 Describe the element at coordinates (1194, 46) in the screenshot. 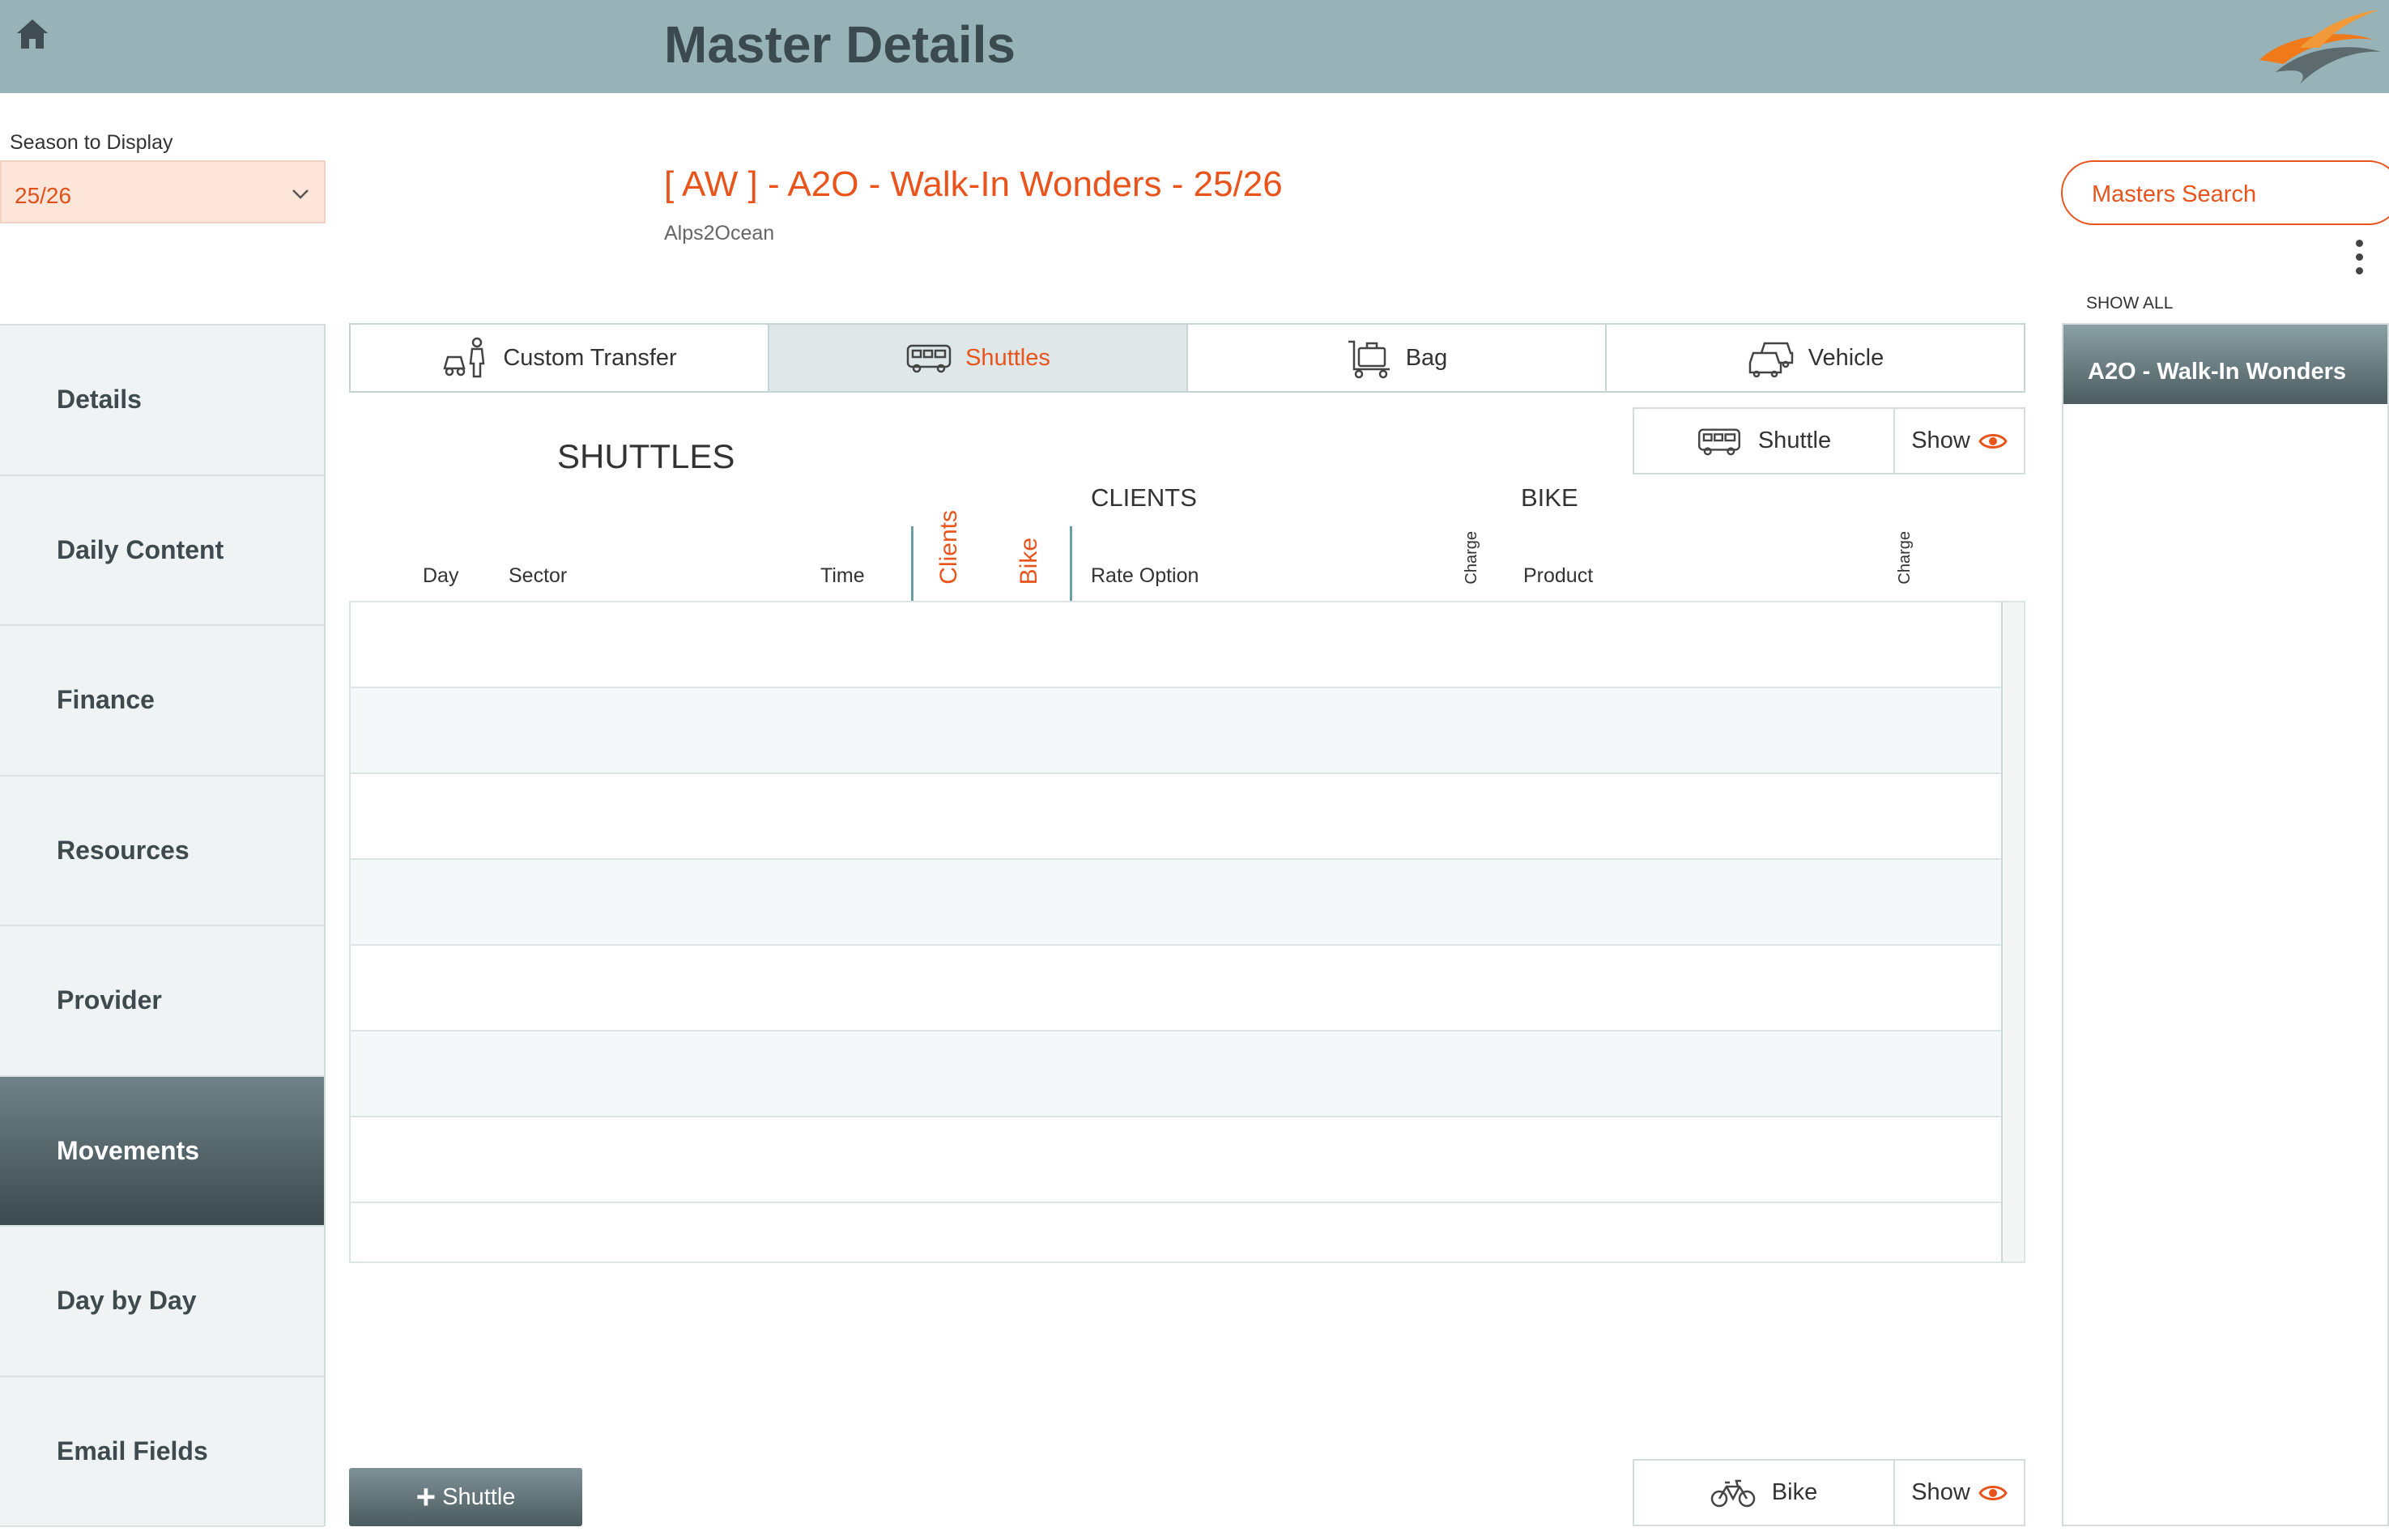

I see `header-bar: Master Details` at that location.